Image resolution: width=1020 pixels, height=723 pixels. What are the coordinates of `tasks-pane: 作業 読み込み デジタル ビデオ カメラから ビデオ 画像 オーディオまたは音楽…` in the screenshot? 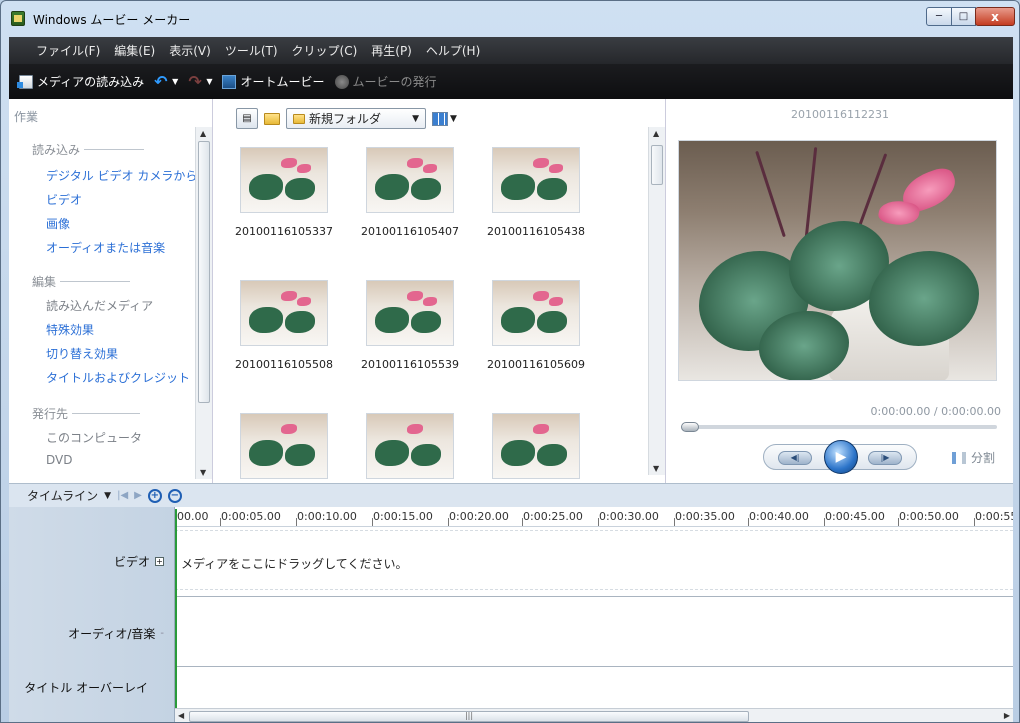 It's located at (111, 291).